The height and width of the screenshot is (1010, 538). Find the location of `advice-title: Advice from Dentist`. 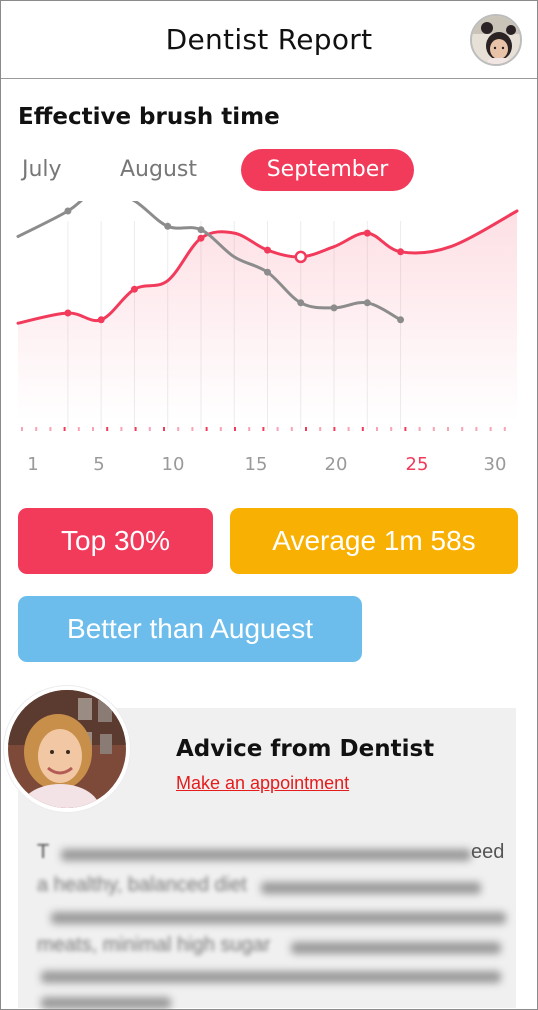

advice-title: Advice from Dentist is located at coordinates (305, 749).